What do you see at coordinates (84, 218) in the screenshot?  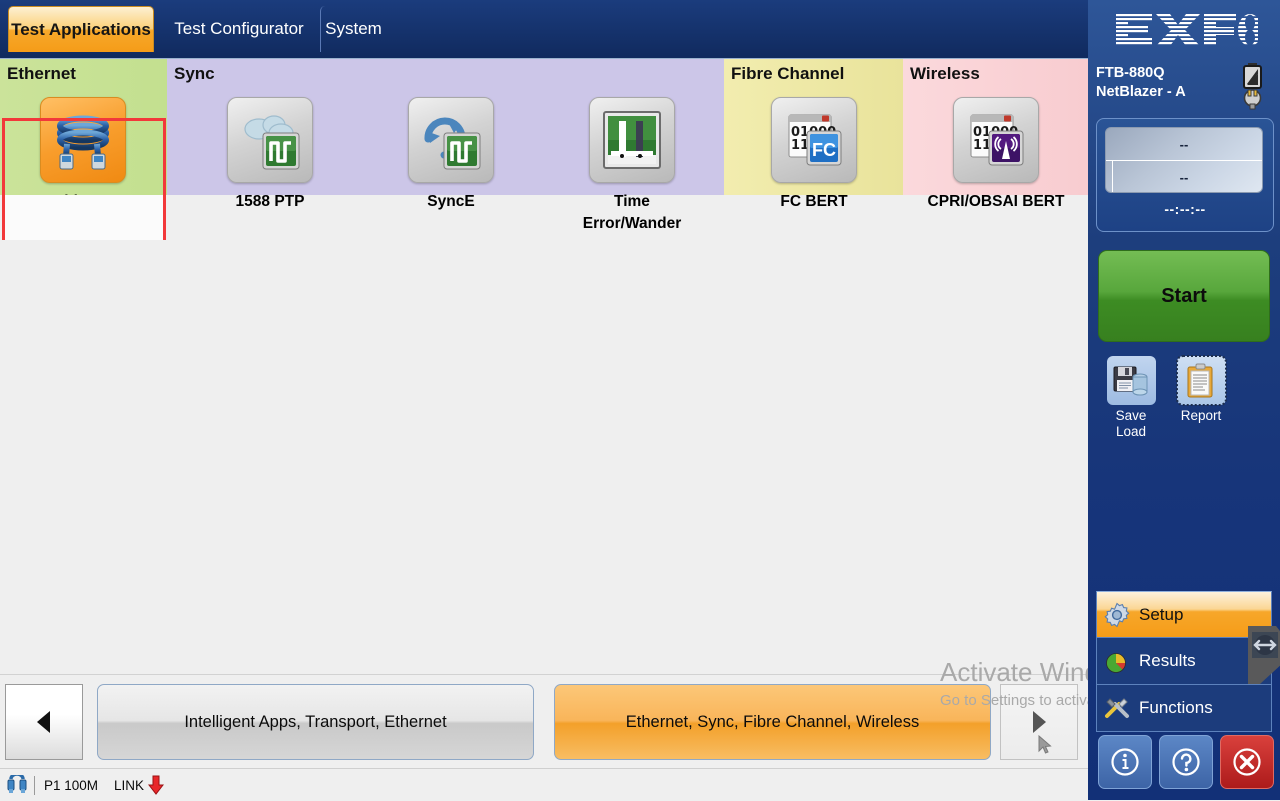 I see `selected-app-label-background` at bounding box center [84, 218].